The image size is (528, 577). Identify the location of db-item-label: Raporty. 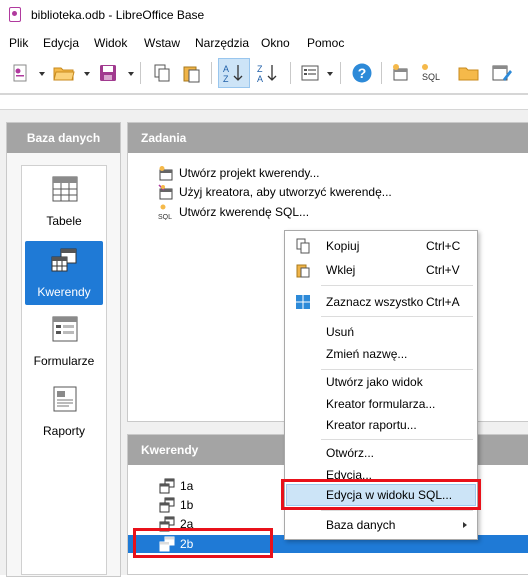
(64, 431).